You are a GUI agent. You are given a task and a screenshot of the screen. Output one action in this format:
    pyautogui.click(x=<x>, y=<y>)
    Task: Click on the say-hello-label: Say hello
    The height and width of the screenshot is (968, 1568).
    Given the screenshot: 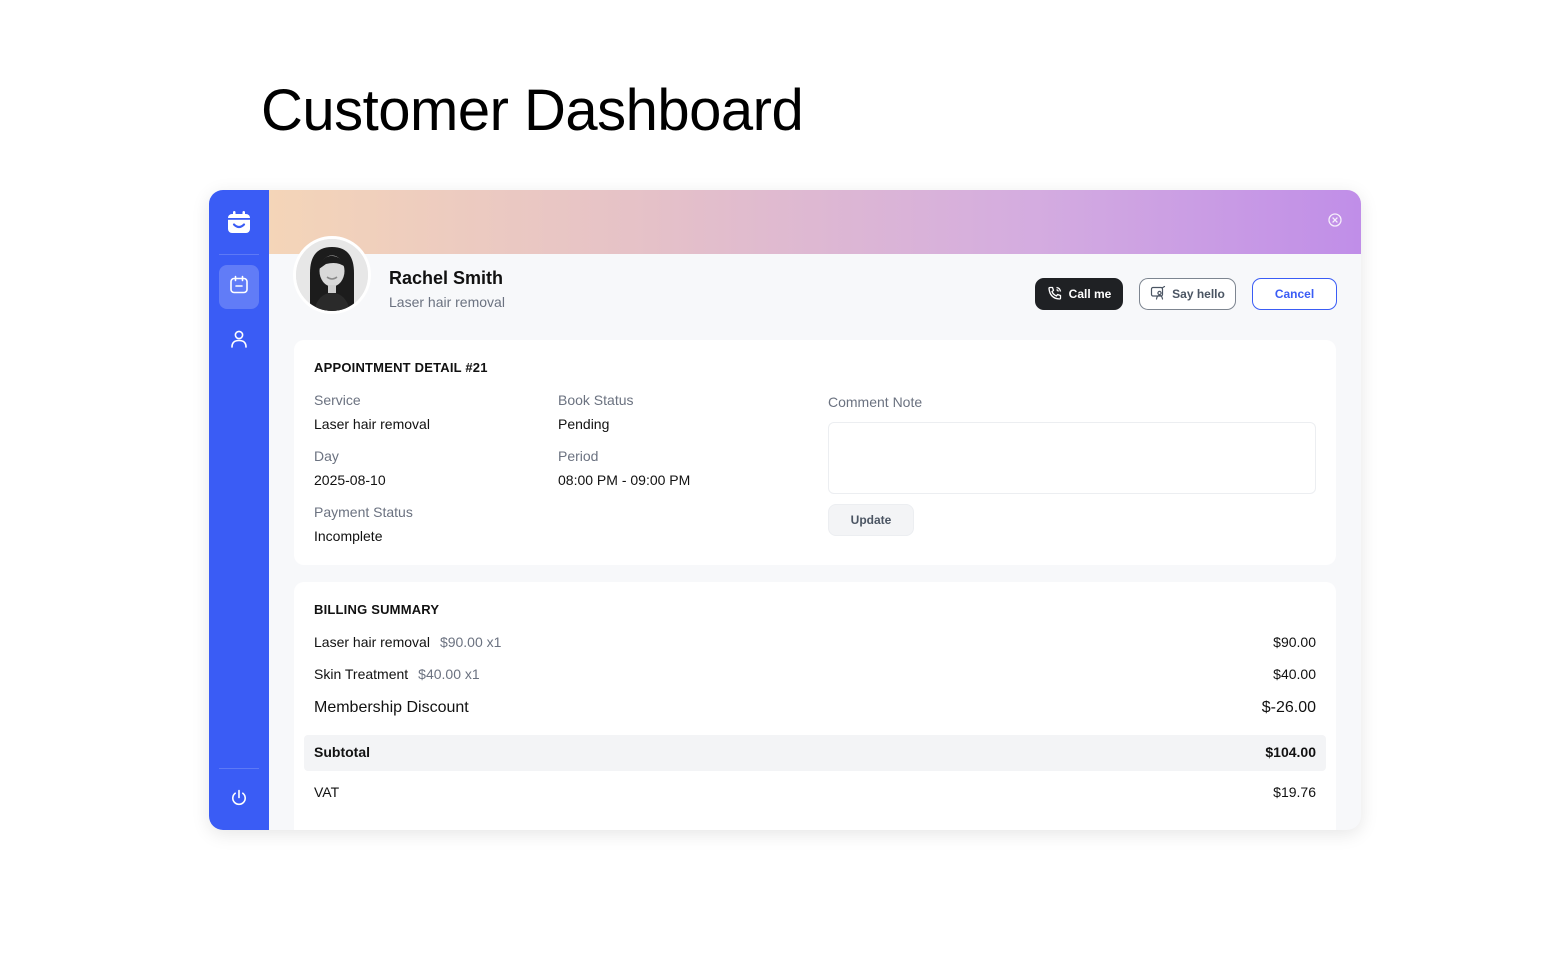 What is the action you would take?
    pyautogui.click(x=1198, y=294)
    